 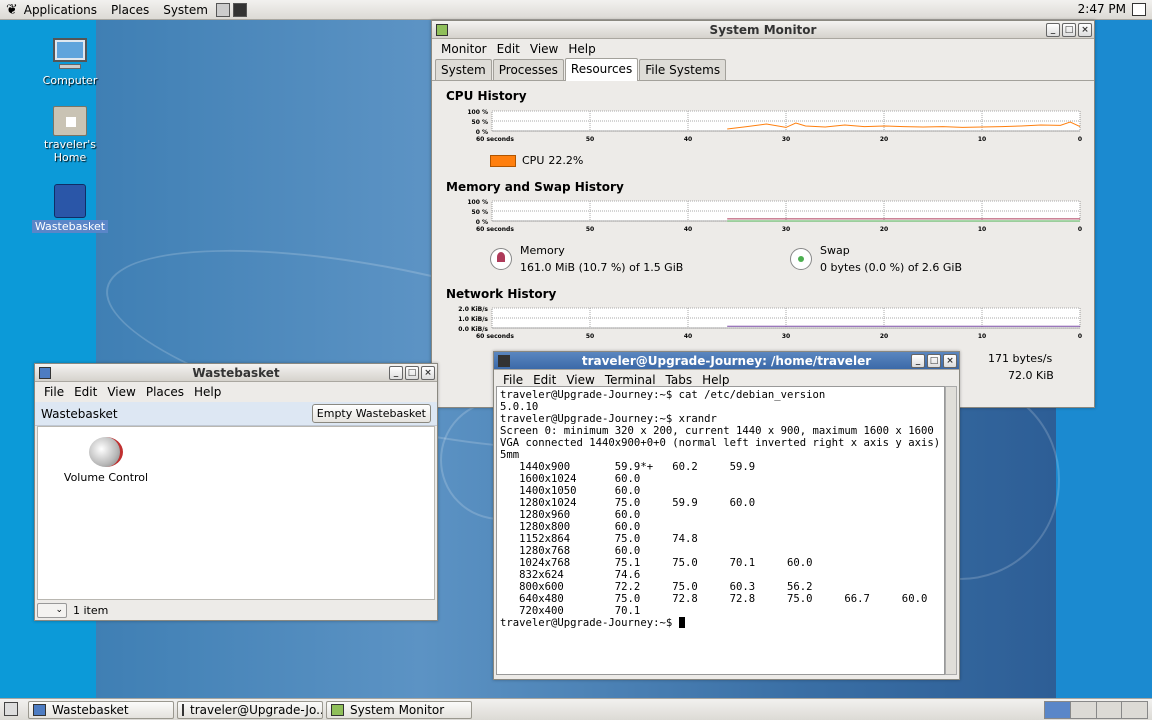 I want to click on foot-icon: ❦, so click(x=12, y=10).